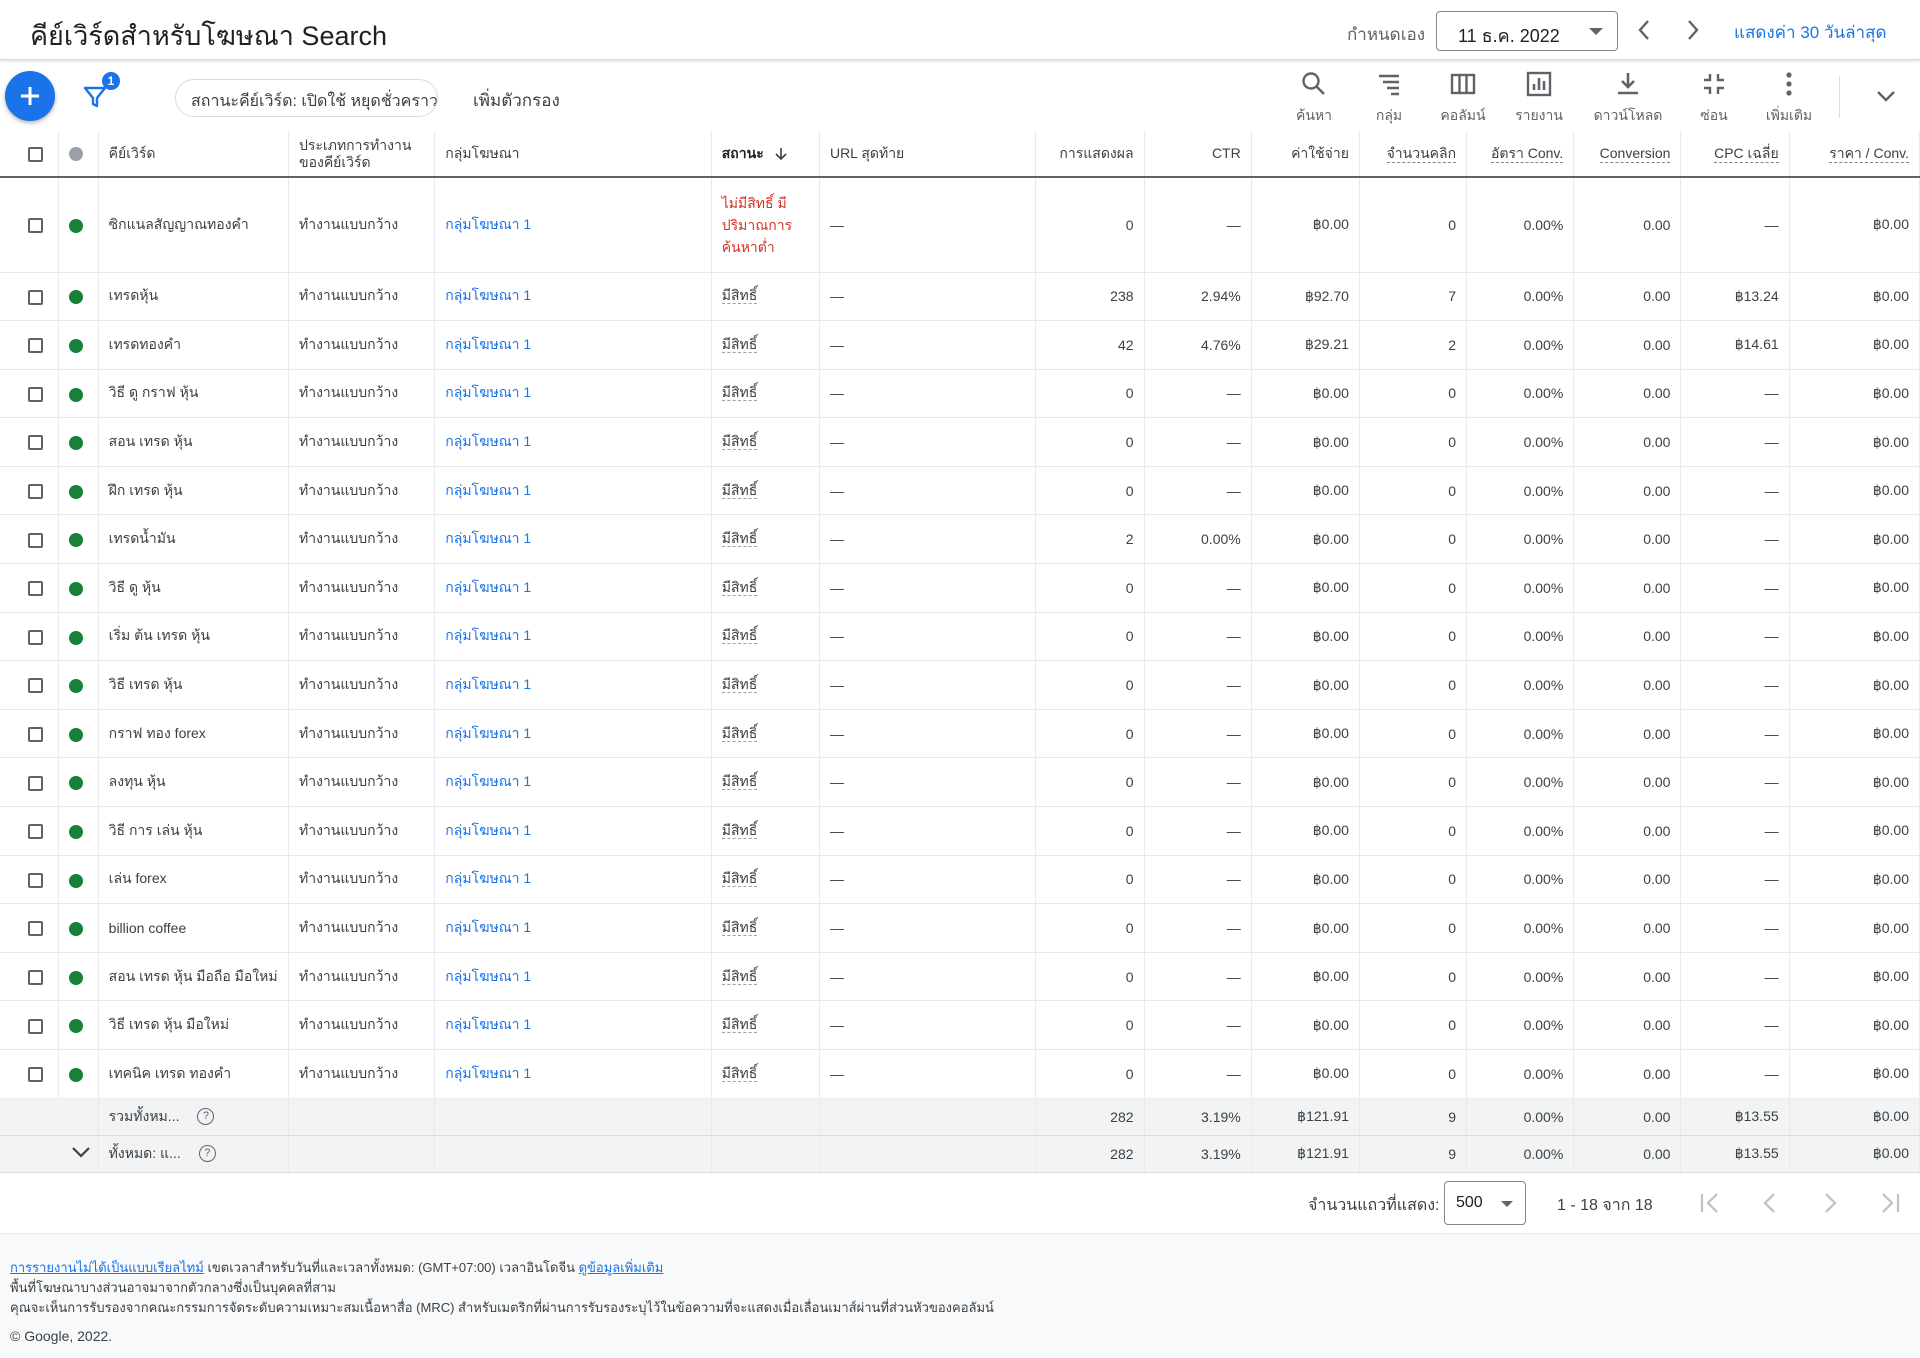  Describe the element at coordinates (1644, 30) in the screenshot. I see `previous-period-button` at that location.